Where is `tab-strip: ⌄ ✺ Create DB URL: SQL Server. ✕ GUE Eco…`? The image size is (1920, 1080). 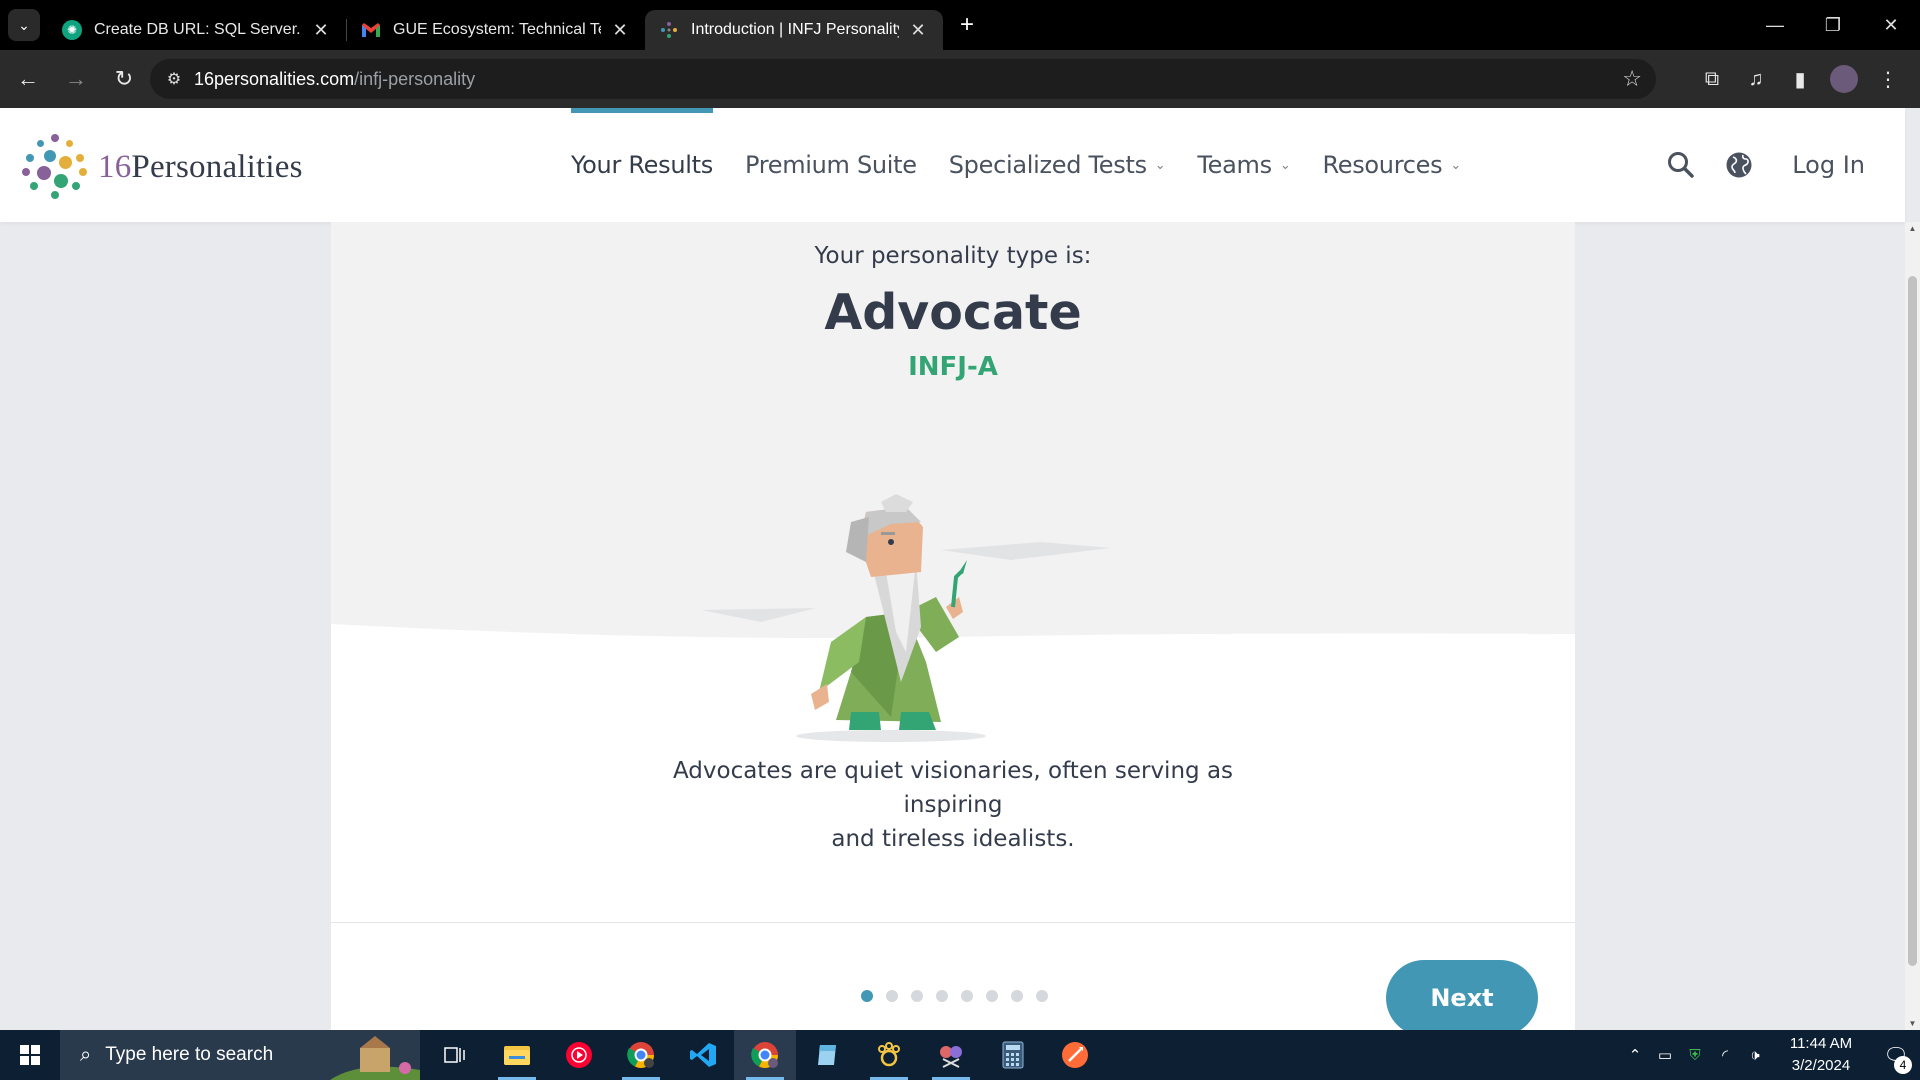 tab-strip: ⌄ ✺ Create DB URL: SQL Server. ✕ GUE Eco… is located at coordinates (960, 25).